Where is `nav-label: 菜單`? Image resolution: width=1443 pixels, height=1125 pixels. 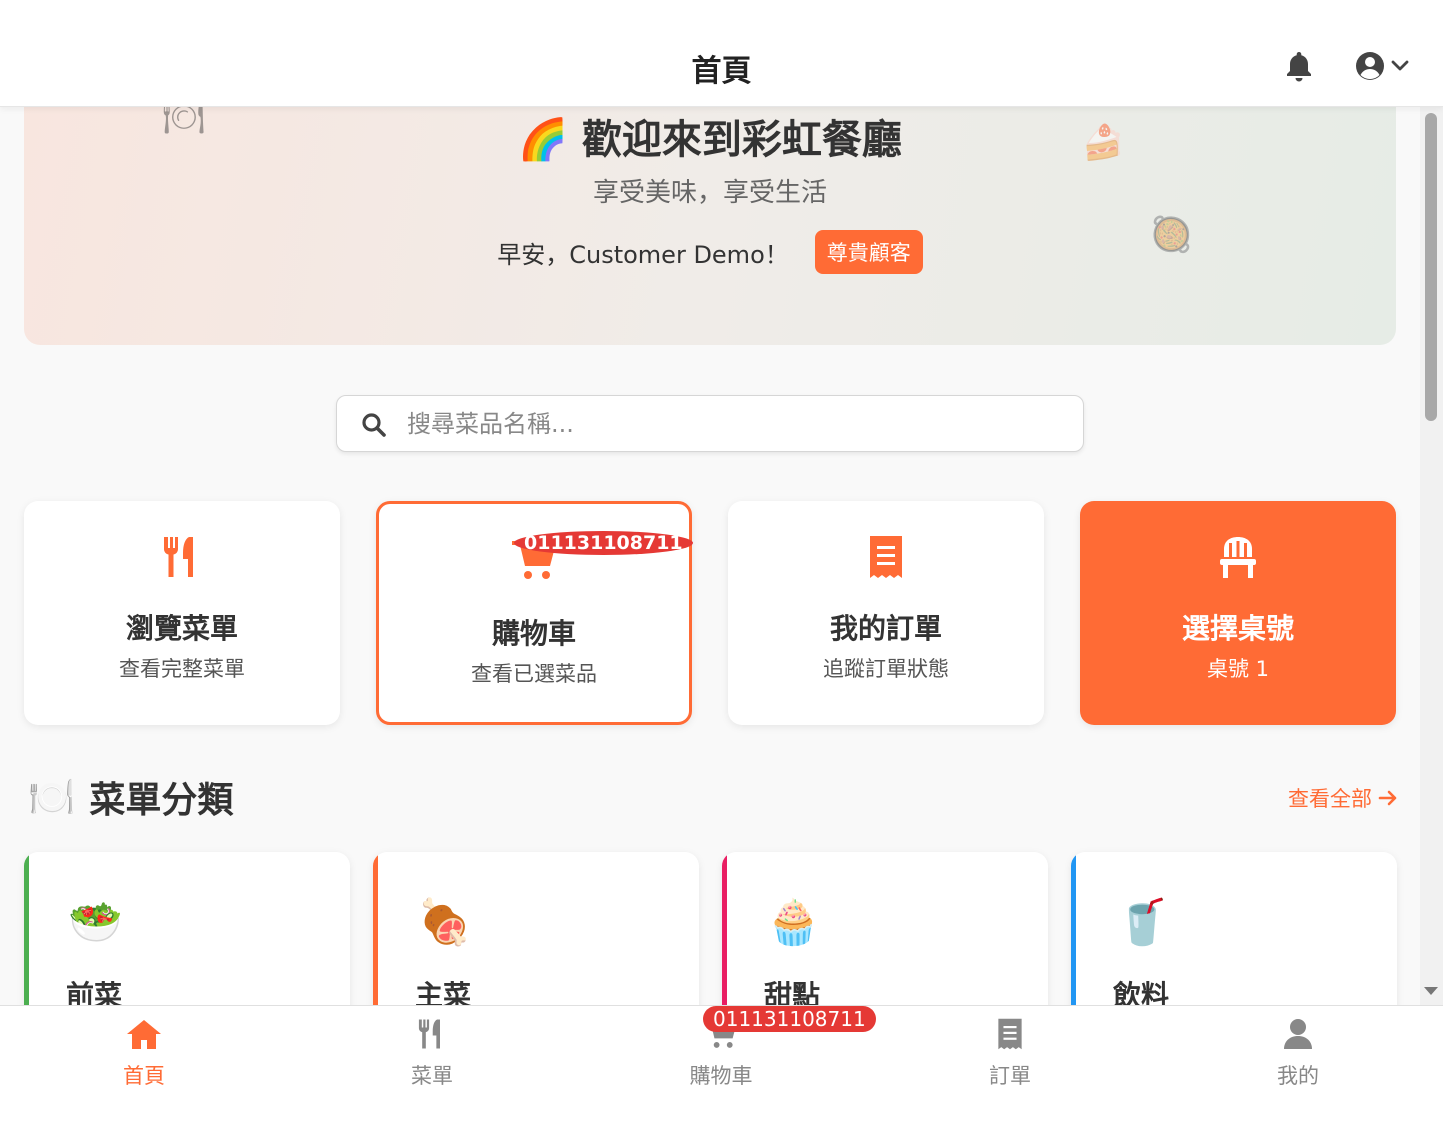 nav-label: 菜單 is located at coordinates (432, 1076).